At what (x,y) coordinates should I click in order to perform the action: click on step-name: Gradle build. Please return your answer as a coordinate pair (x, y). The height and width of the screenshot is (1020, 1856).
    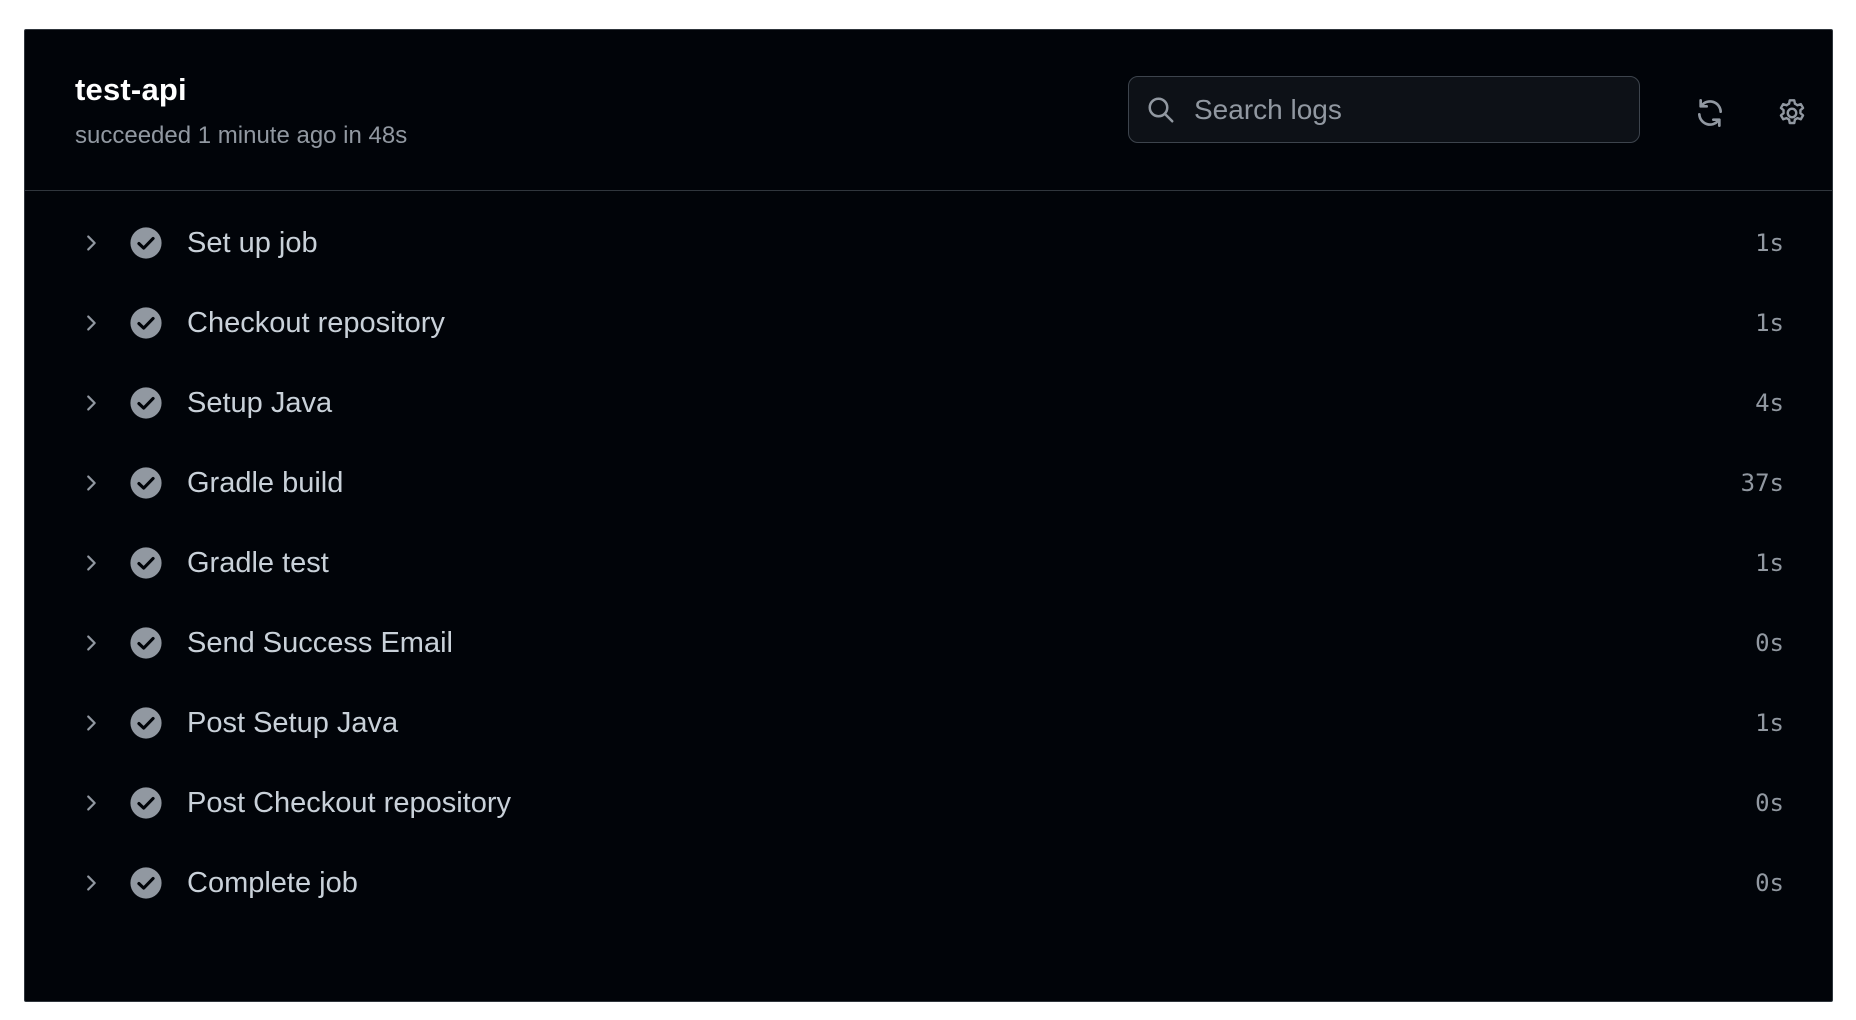
    Looking at the image, I should click on (265, 482).